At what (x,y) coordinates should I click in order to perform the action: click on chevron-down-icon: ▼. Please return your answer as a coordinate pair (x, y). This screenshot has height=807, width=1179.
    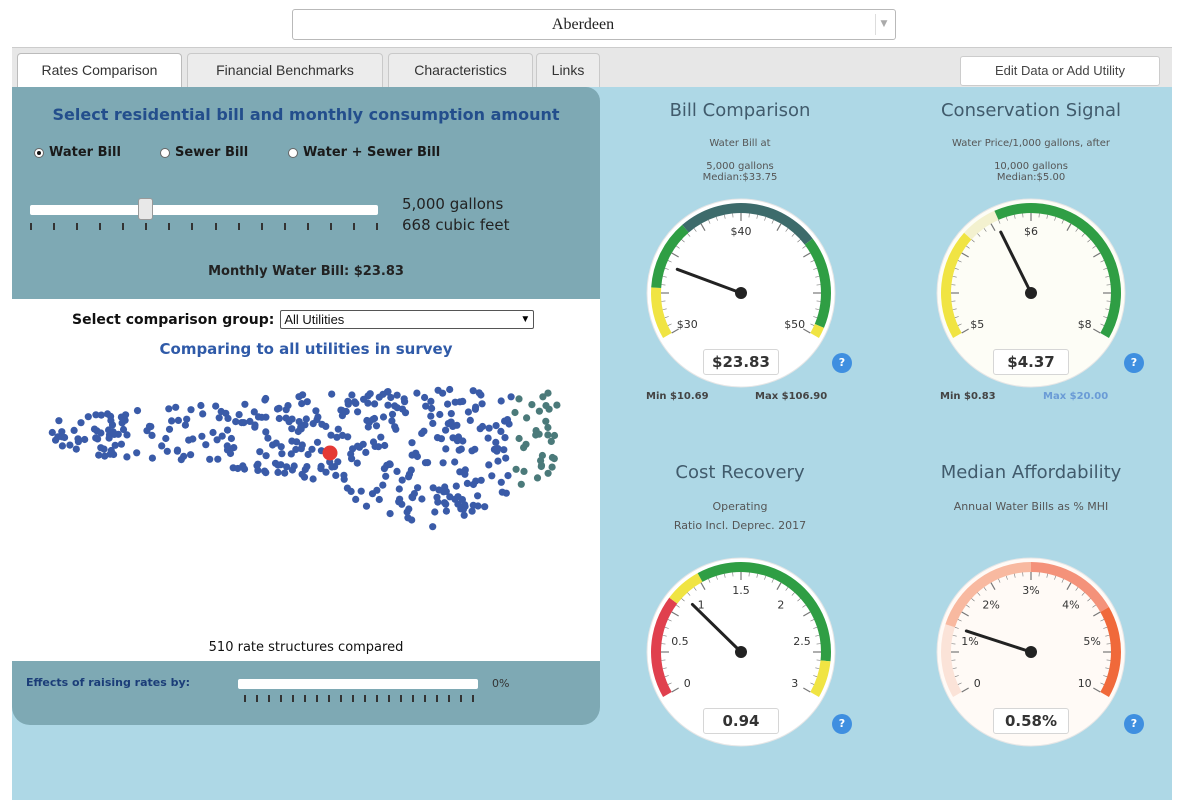
    Looking at the image, I should click on (883, 24).